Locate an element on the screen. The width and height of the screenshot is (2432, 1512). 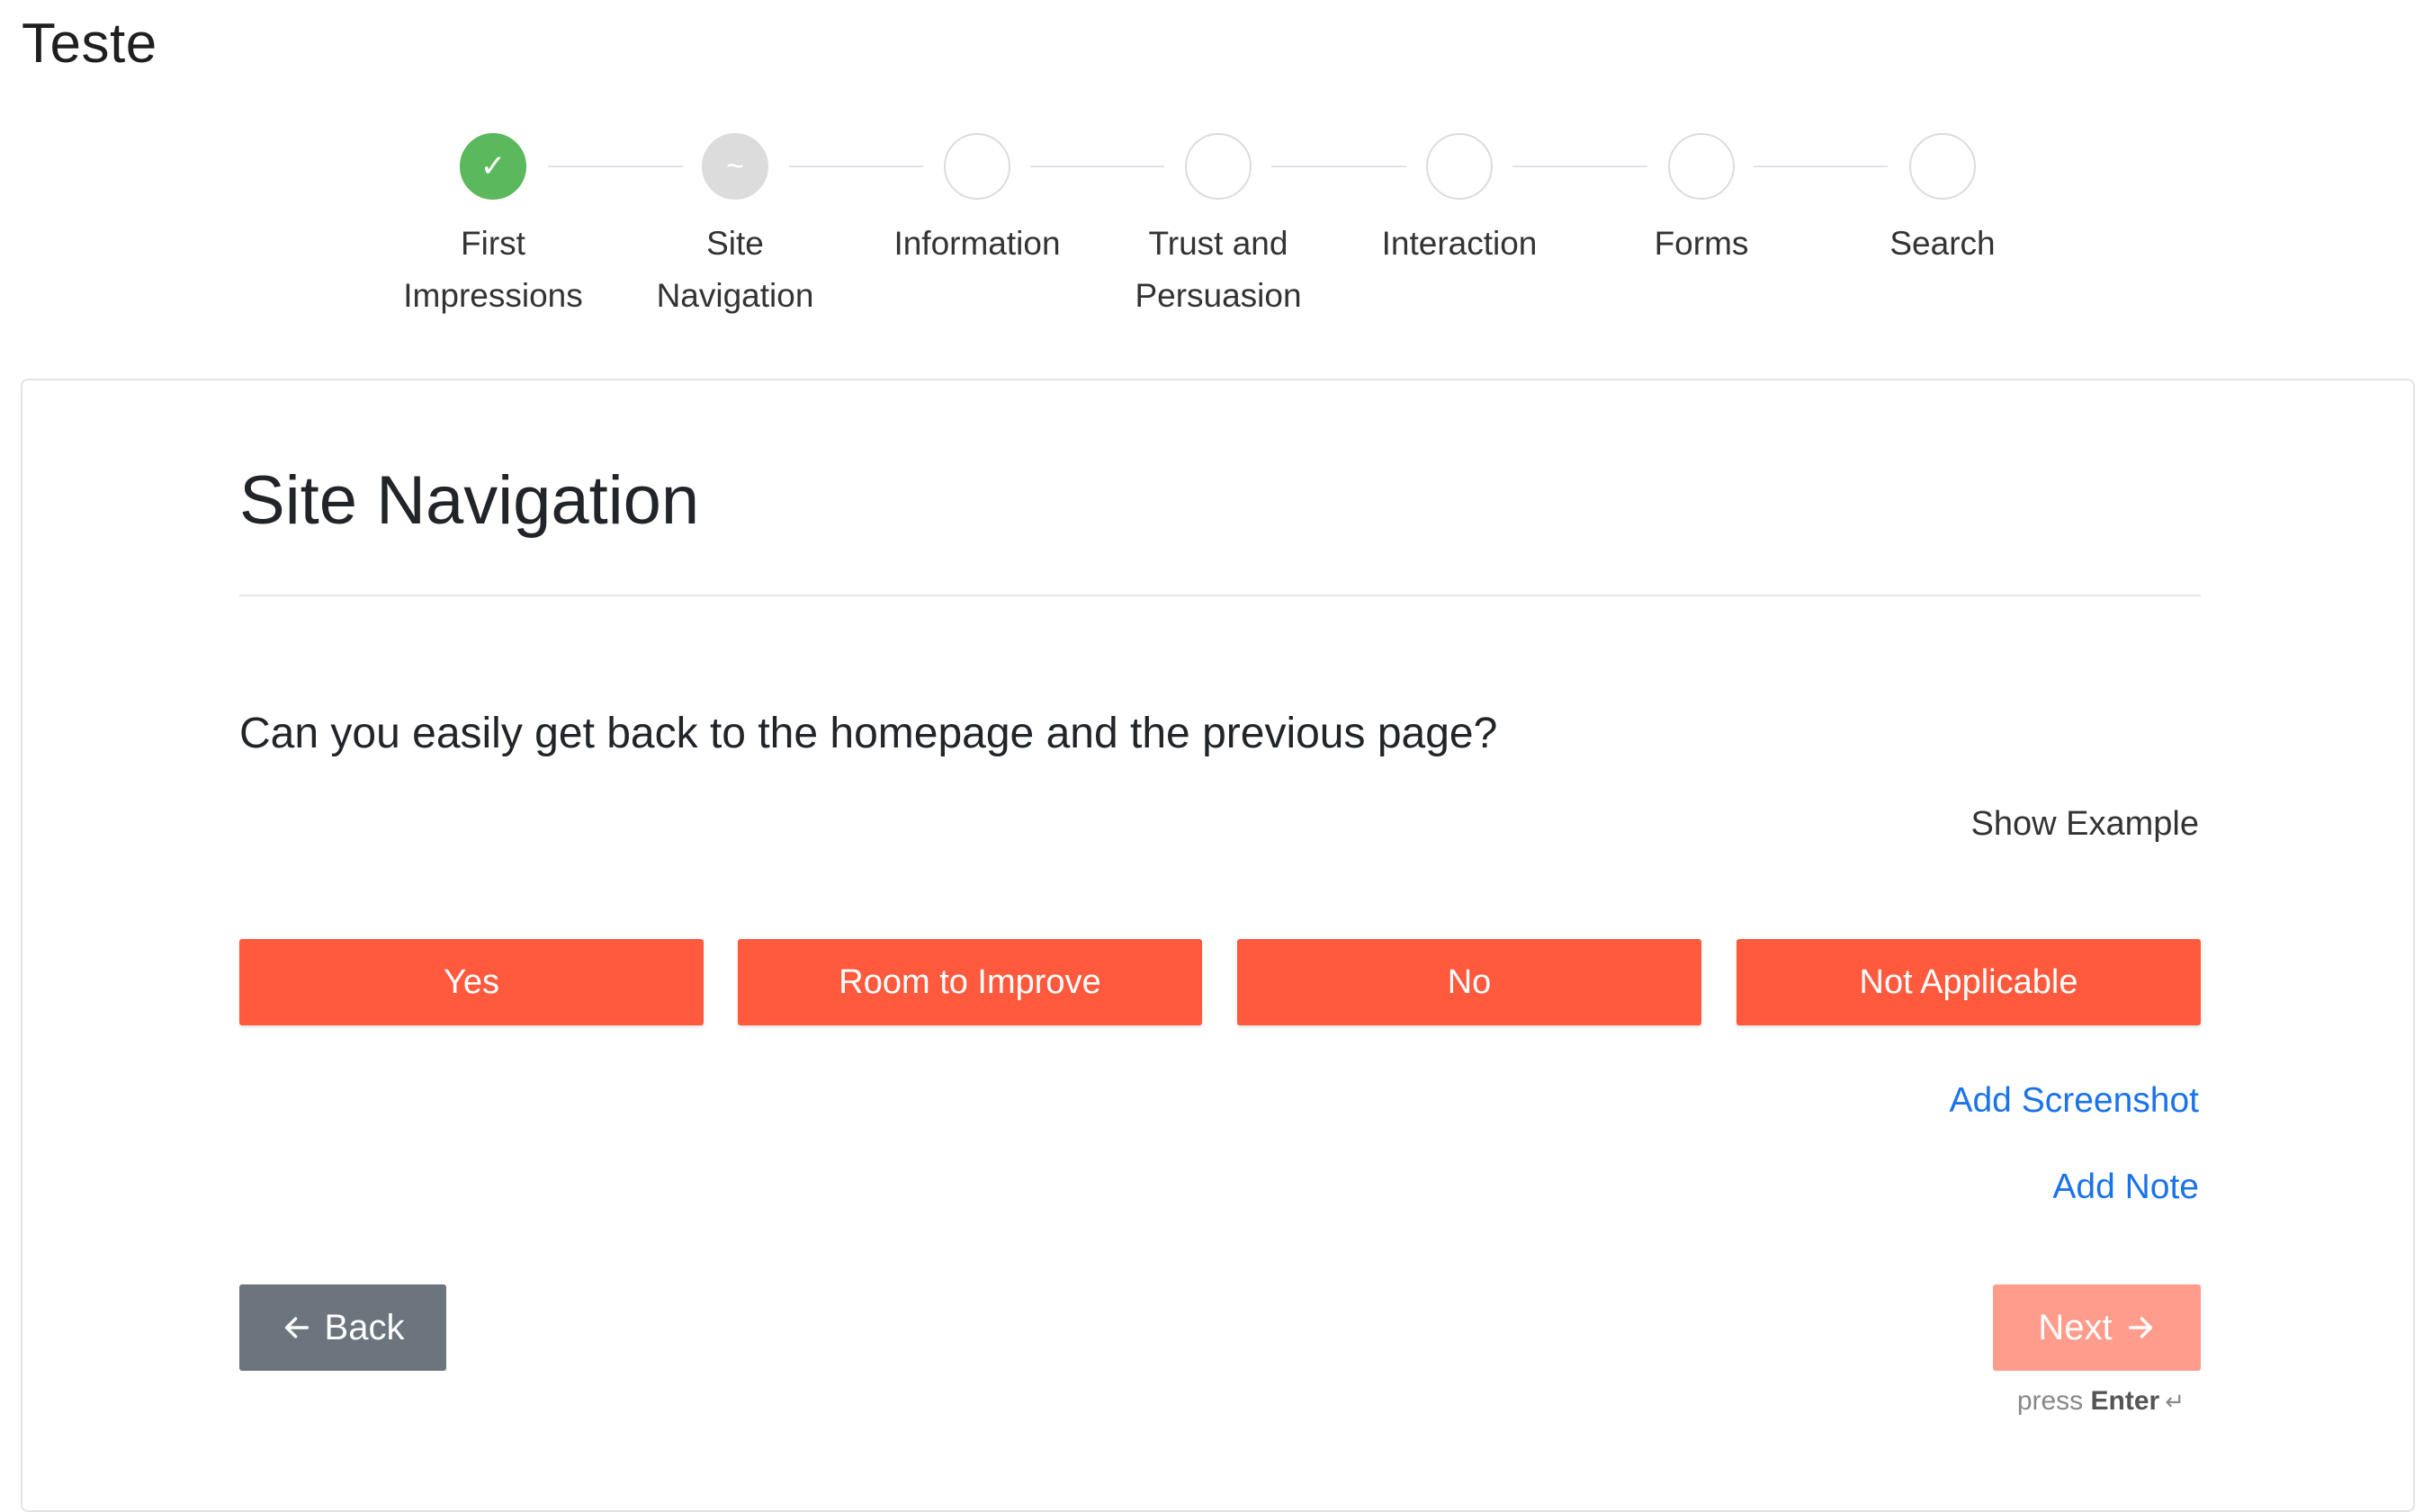
check-icon: ✓ is located at coordinates (493, 166).